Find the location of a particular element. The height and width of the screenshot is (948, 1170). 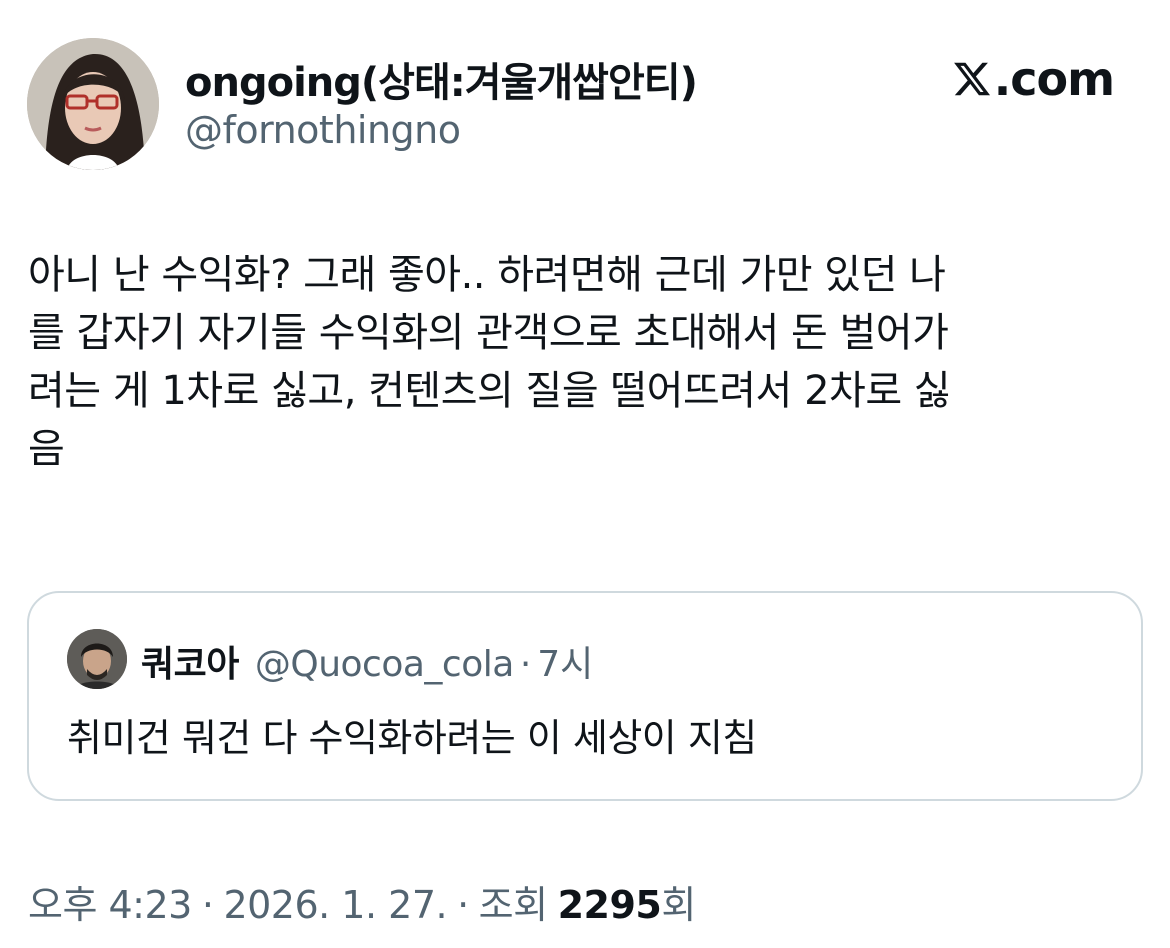

brand-watermark: .com is located at coordinates (1033, 79).